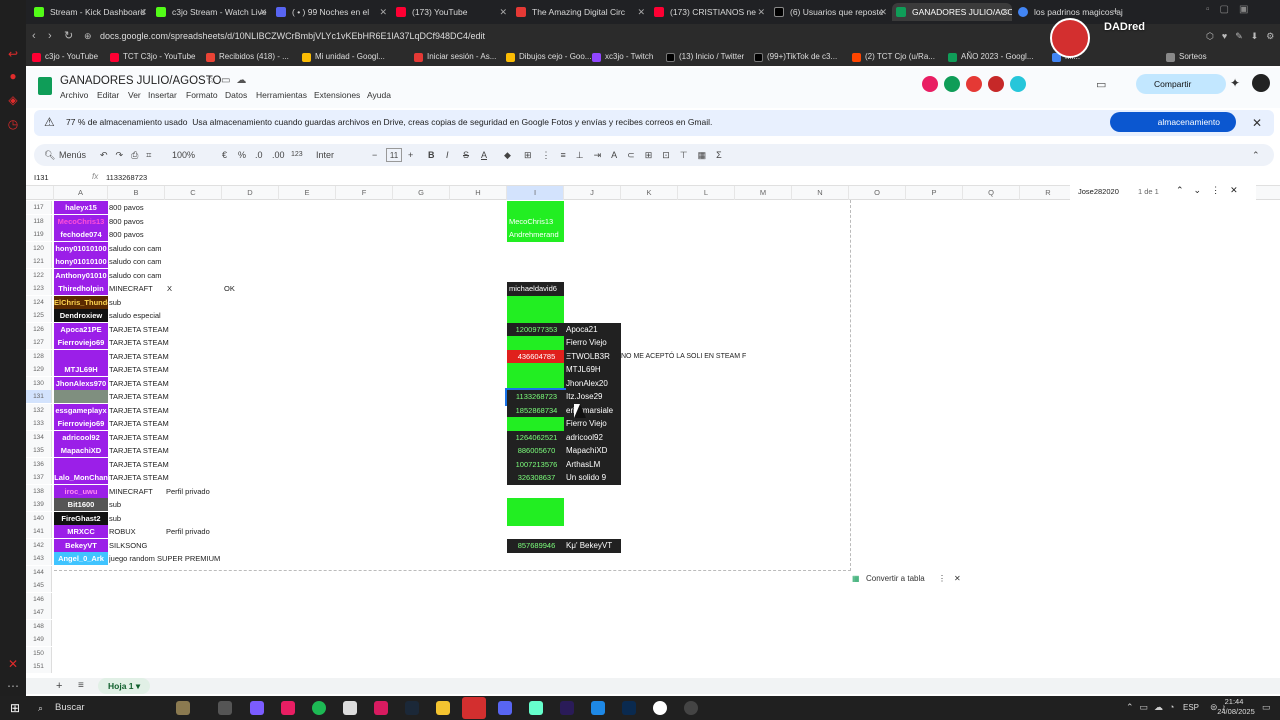  Describe the element at coordinates (39, 410) in the screenshot. I see `row-number: 132` at that location.